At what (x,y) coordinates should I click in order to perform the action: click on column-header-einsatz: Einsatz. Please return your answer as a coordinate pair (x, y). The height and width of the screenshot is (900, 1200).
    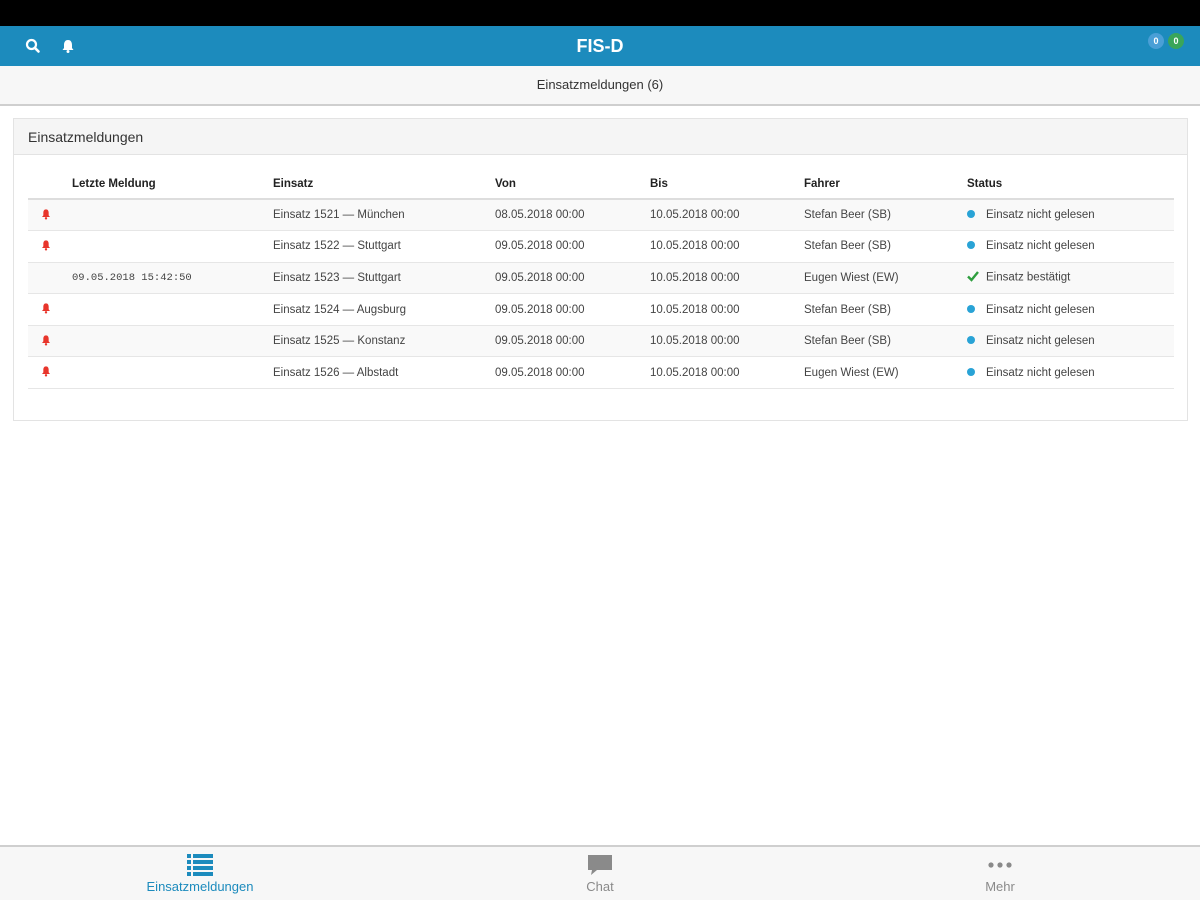
    Looking at the image, I should click on (384, 184).